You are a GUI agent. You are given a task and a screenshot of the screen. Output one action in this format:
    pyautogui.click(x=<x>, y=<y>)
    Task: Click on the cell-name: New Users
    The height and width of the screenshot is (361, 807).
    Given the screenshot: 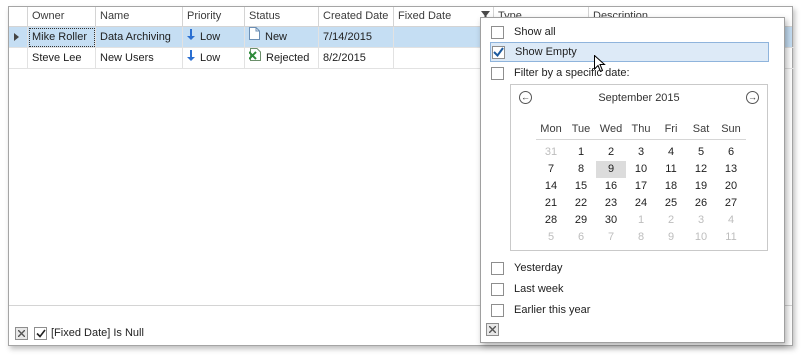 What is the action you would take?
    pyautogui.click(x=139, y=58)
    